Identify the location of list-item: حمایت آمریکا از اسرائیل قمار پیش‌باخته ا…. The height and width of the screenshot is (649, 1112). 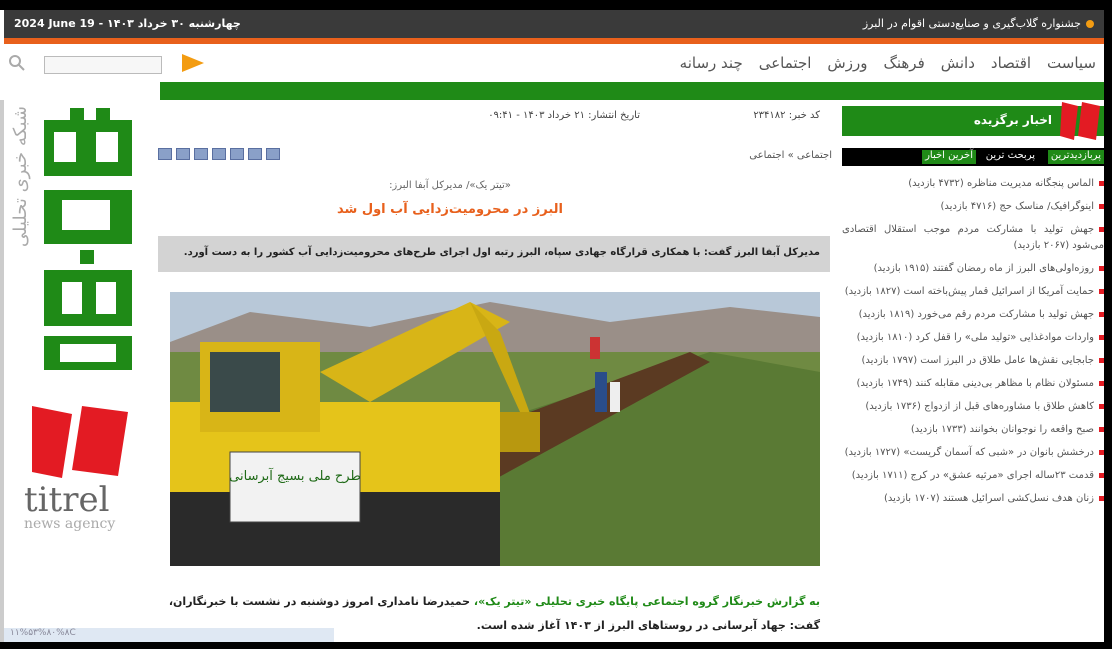
(973, 292).